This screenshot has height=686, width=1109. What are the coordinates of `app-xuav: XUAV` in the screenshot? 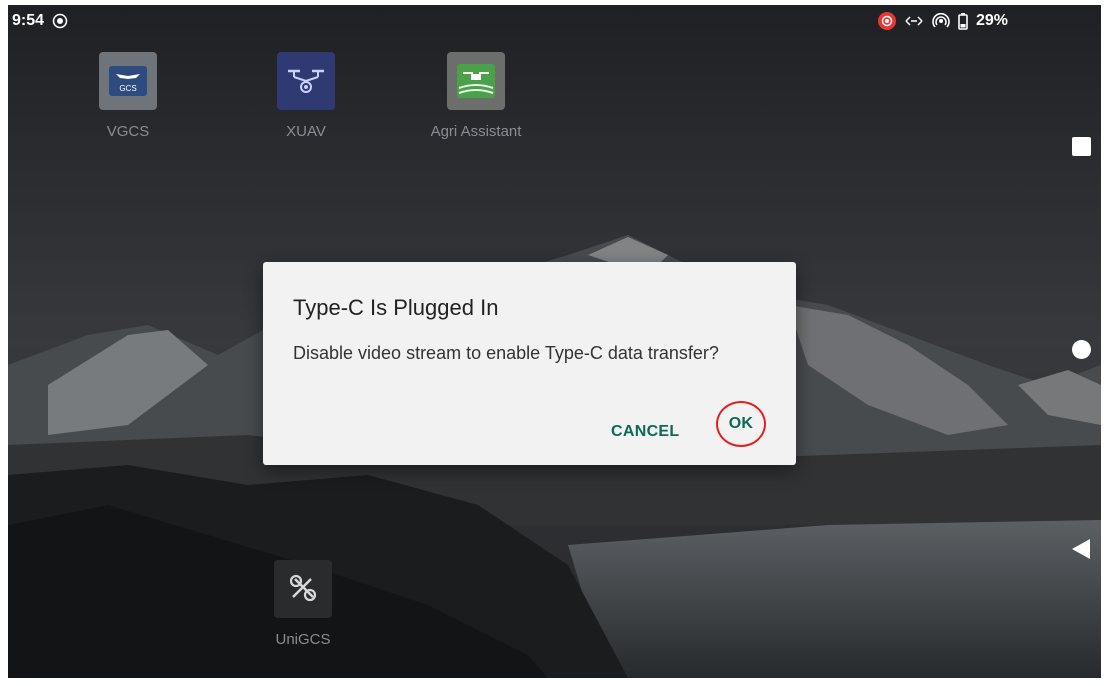 It's located at (306, 96).